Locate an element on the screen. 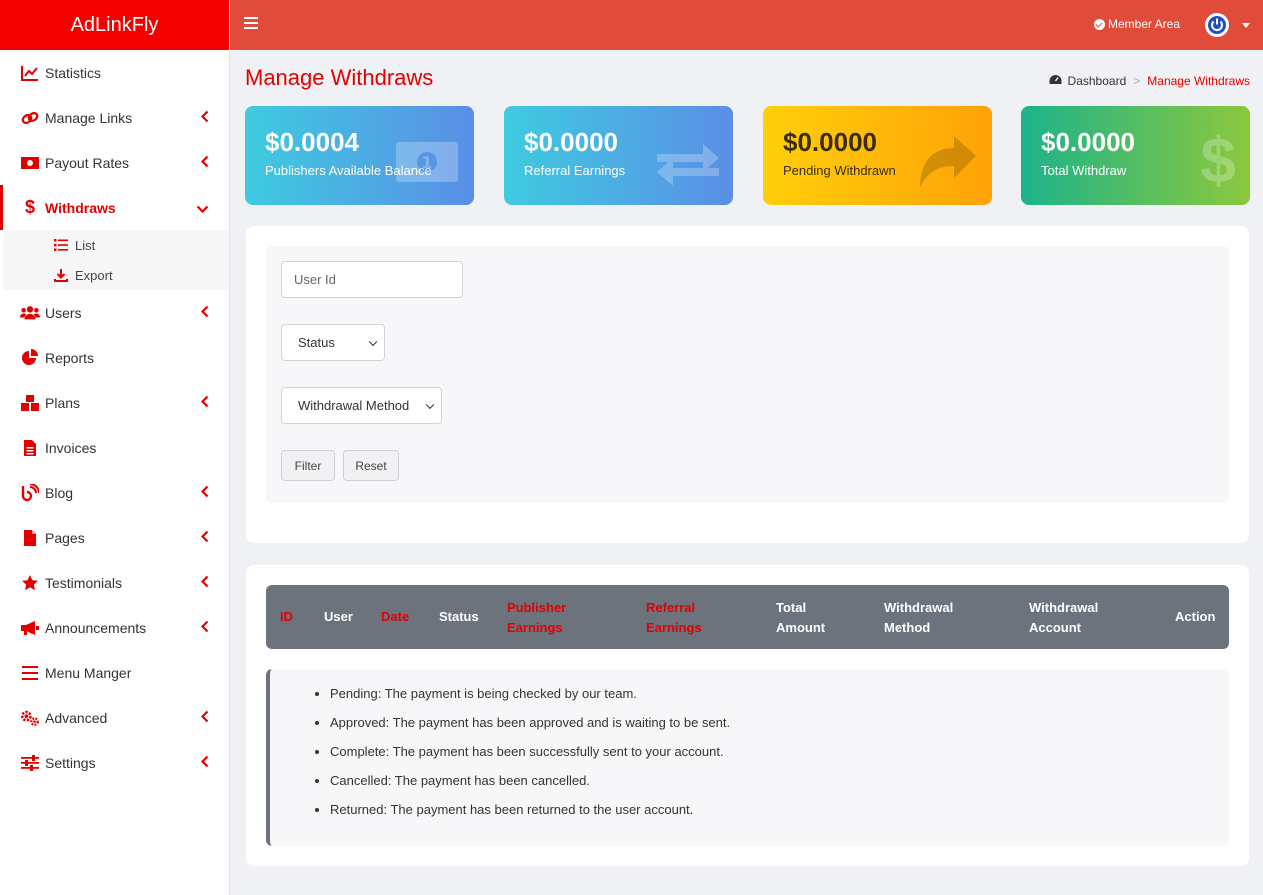  users-icon is located at coordinates (30, 313).